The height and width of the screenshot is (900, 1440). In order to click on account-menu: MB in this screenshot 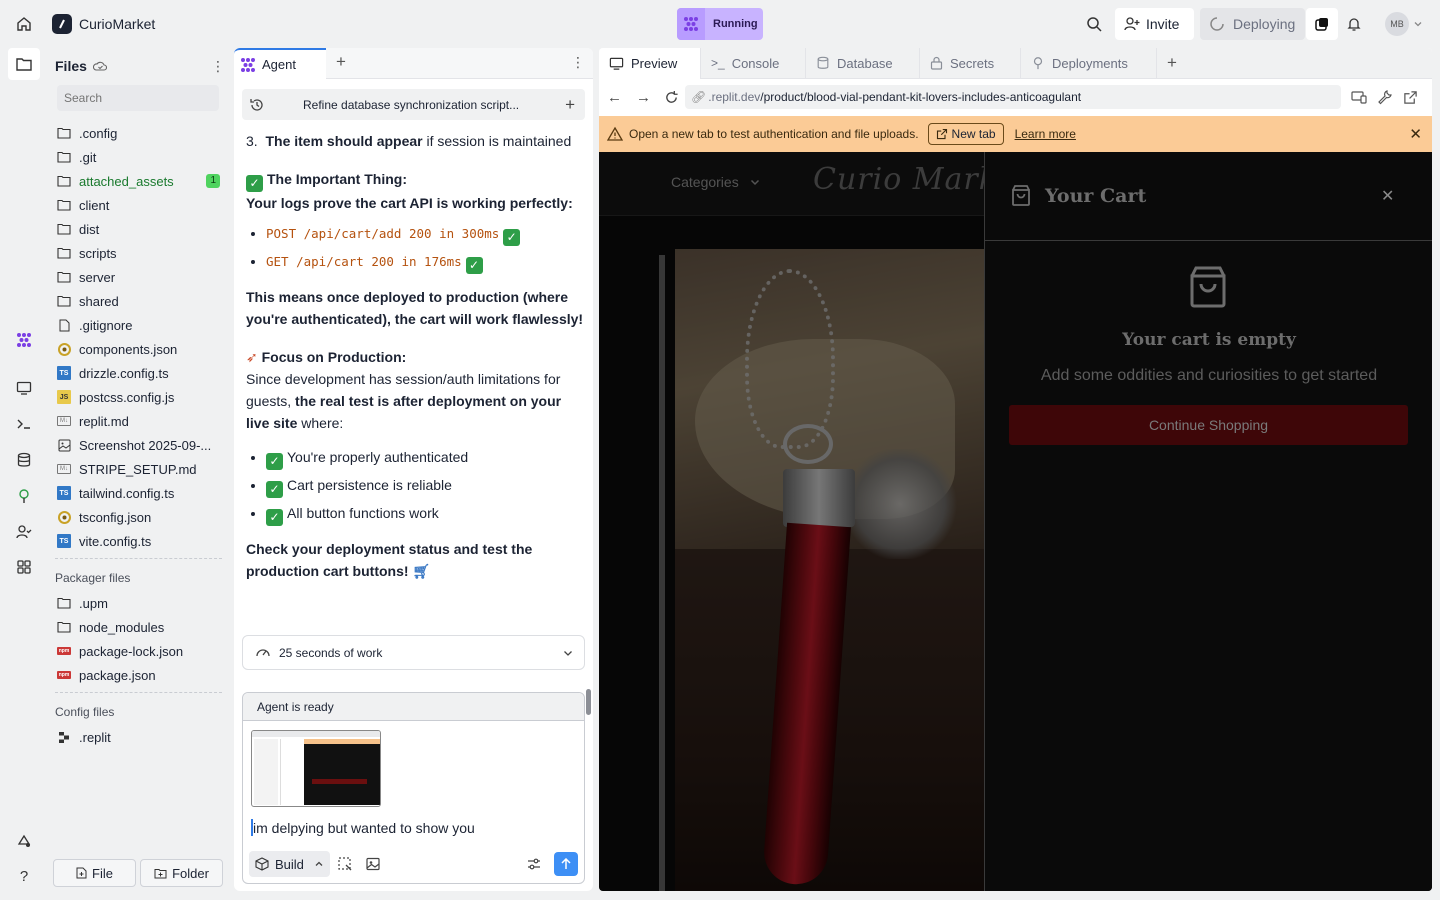, I will do `click(1404, 24)`.